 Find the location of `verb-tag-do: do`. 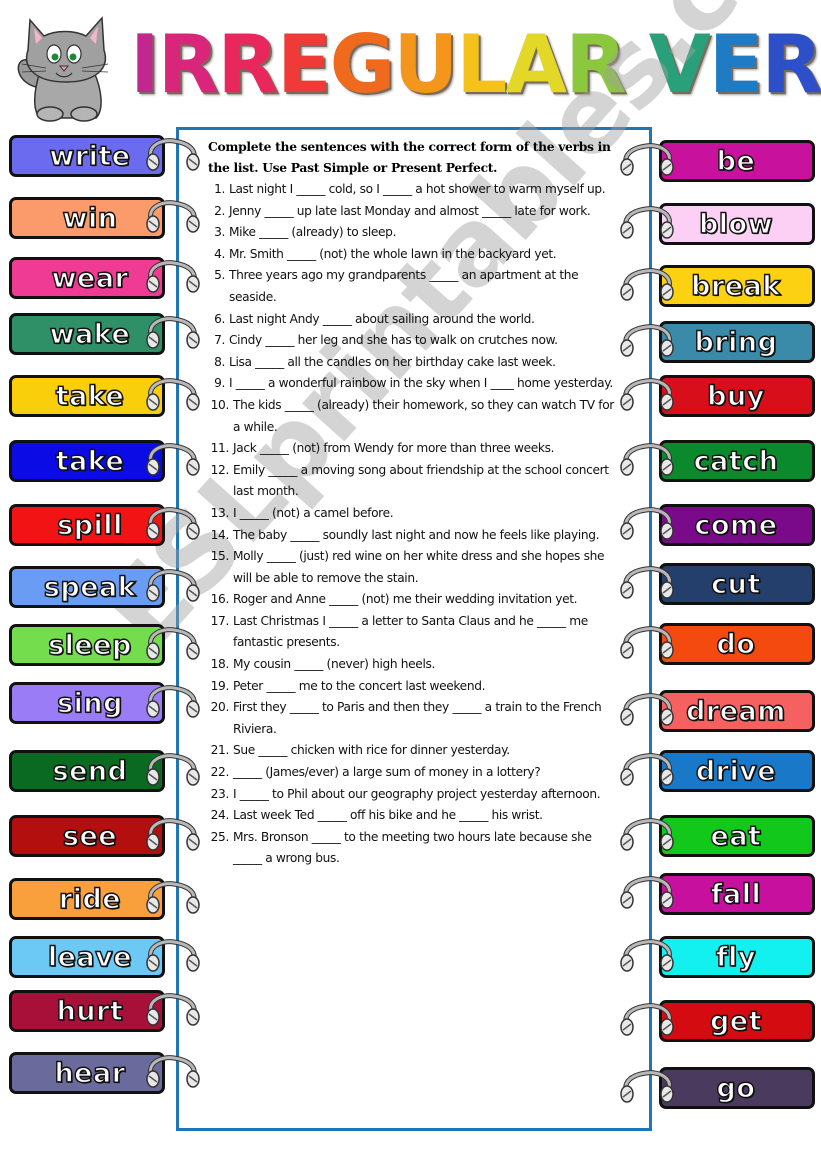

verb-tag-do: do is located at coordinates (737, 644).